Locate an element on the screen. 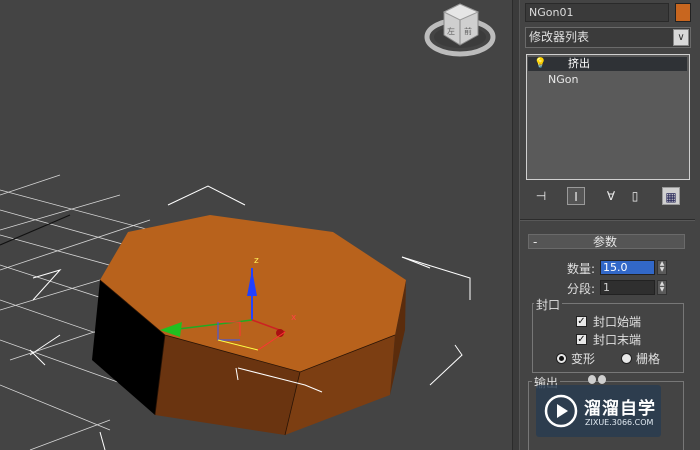 This screenshot has height=450, width=700. show-end-result-icon: Ⅰ is located at coordinates (576, 196).